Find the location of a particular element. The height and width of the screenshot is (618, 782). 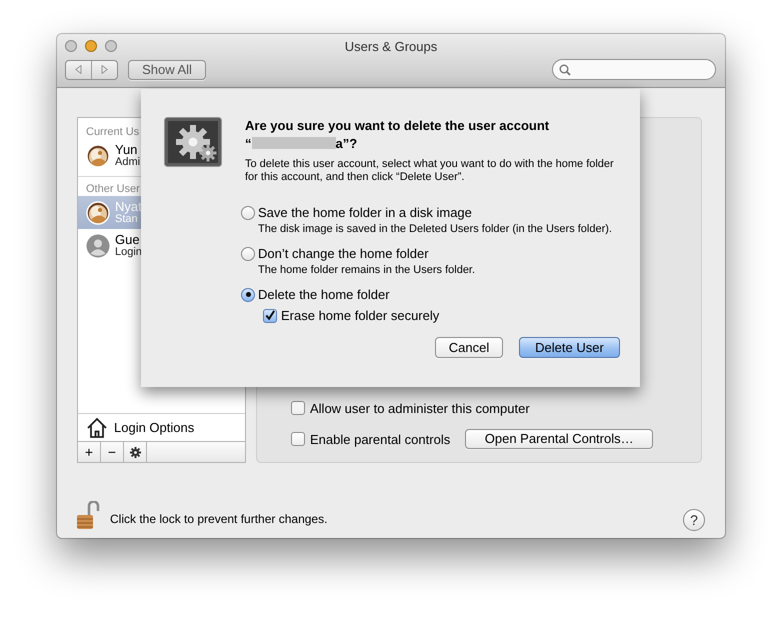

login-options-label: Login Options is located at coordinates (154, 427).